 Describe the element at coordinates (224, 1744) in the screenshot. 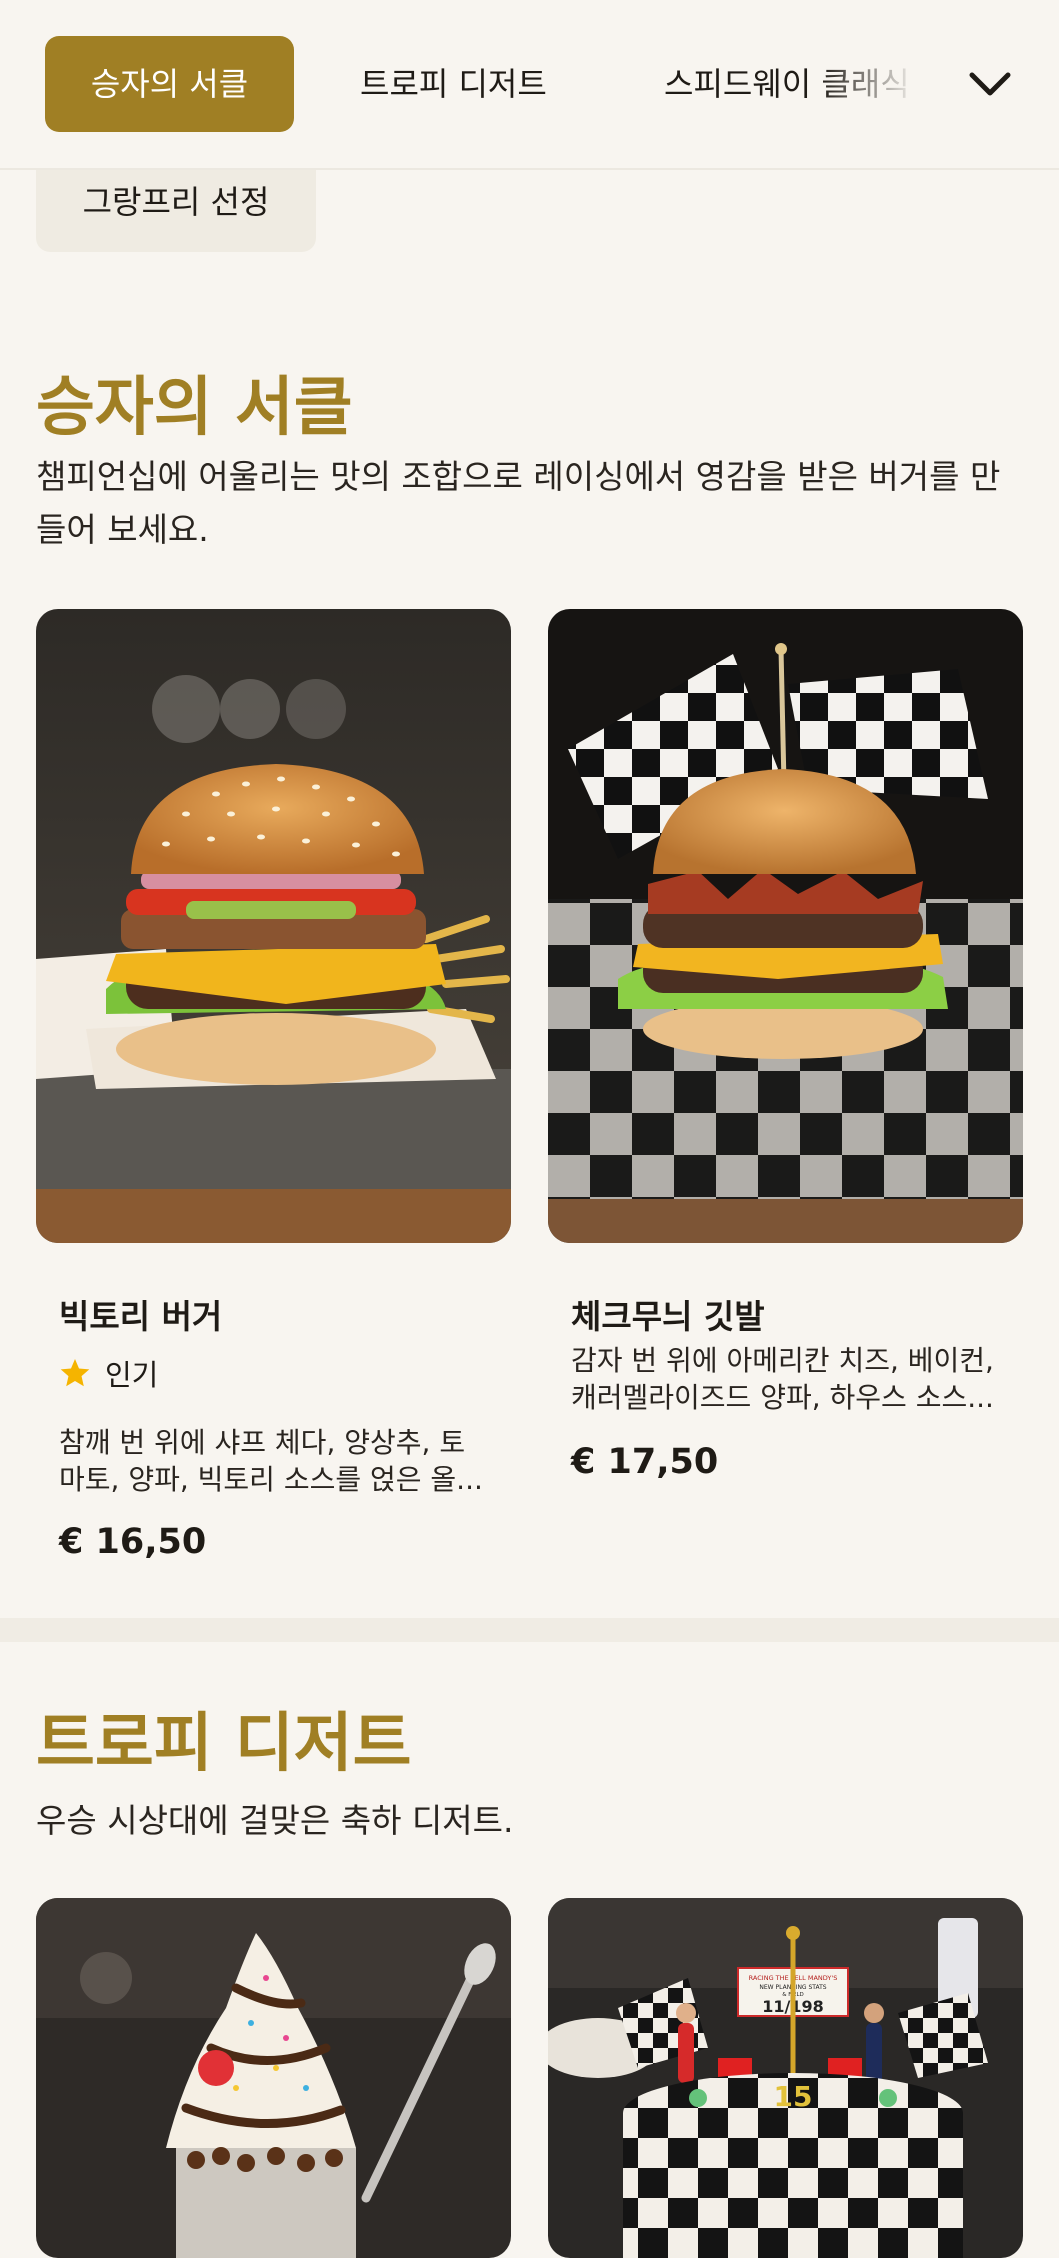

I see `section-title: 트로피 디저트` at that location.